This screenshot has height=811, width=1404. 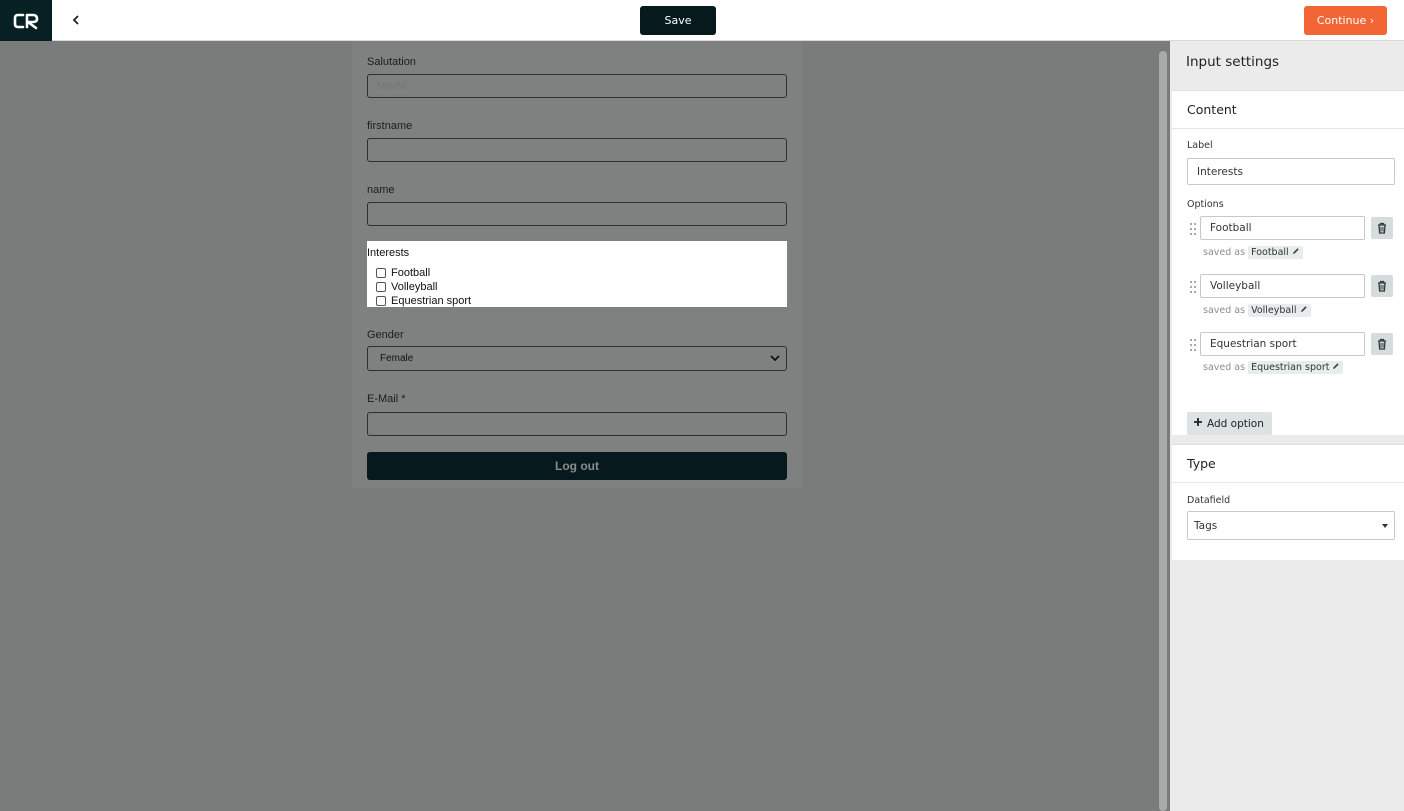 What do you see at coordinates (386, 399) in the screenshot?
I see `email-label: E-Mail *` at bounding box center [386, 399].